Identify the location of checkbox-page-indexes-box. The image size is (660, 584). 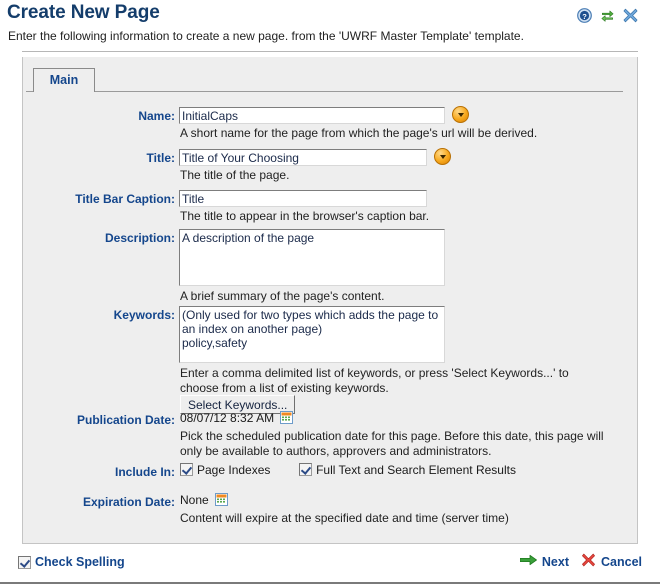
(186, 469).